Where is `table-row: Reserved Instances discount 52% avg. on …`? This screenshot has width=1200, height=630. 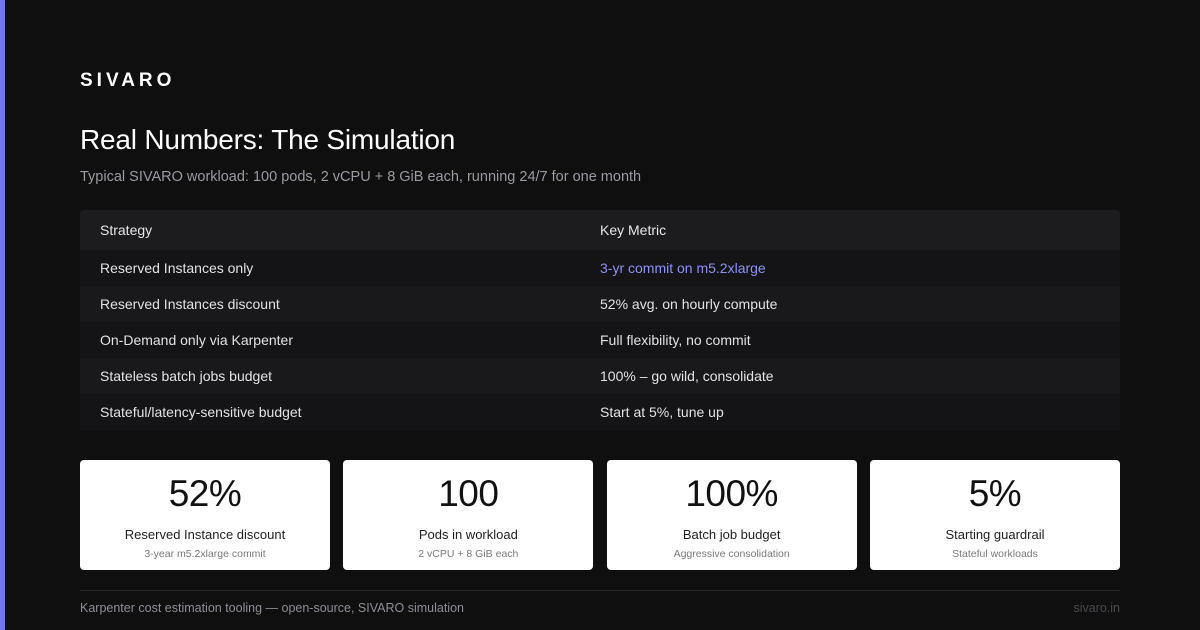
table-row: Reserved Instances discount 52% avg. on … is located at coordinates (600, 304).